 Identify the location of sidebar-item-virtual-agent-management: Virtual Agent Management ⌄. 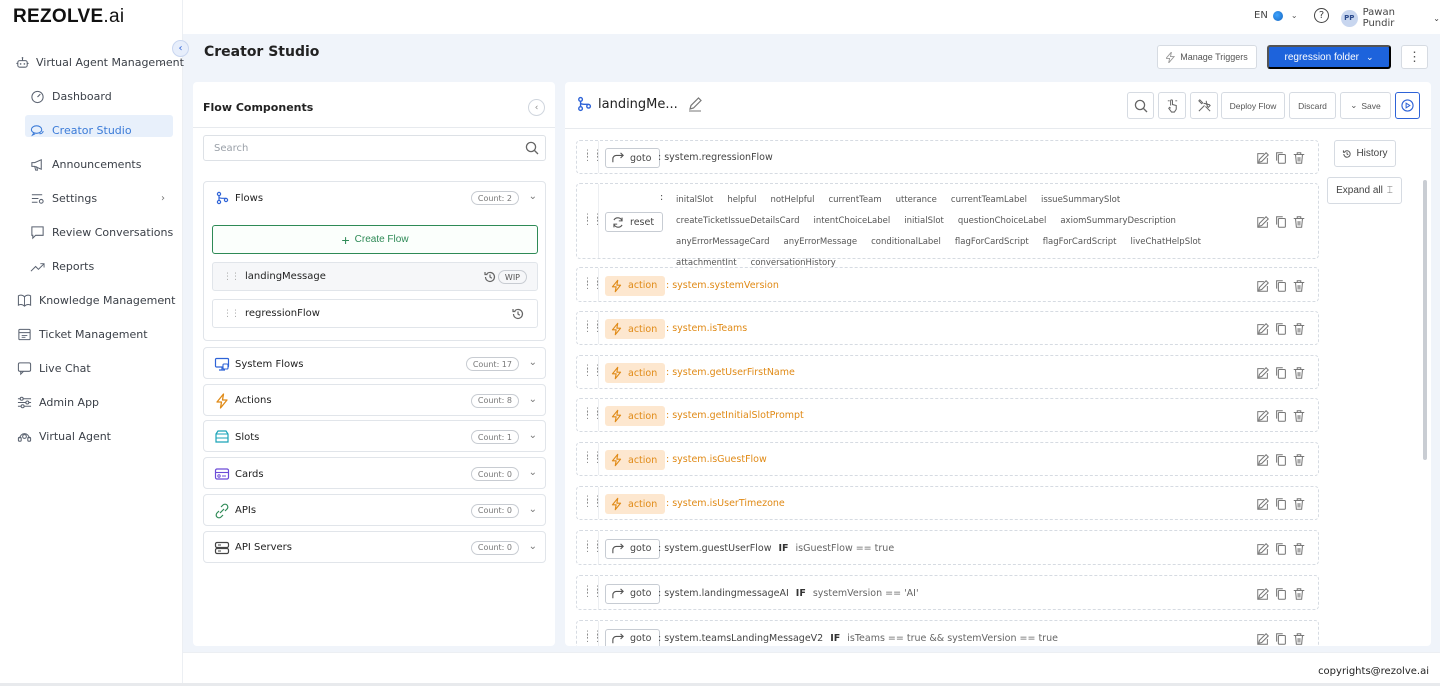
(92, 62).